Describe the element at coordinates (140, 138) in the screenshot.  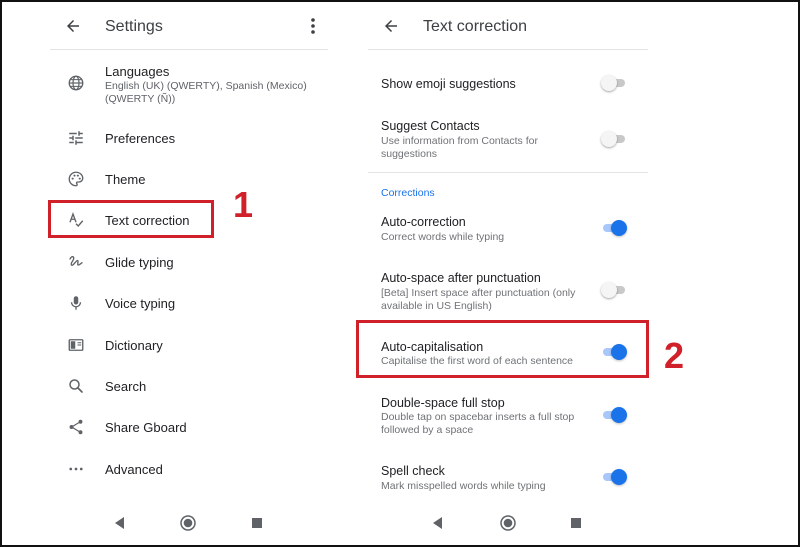
I see `menu-label-preferences: Preferences` at that location.